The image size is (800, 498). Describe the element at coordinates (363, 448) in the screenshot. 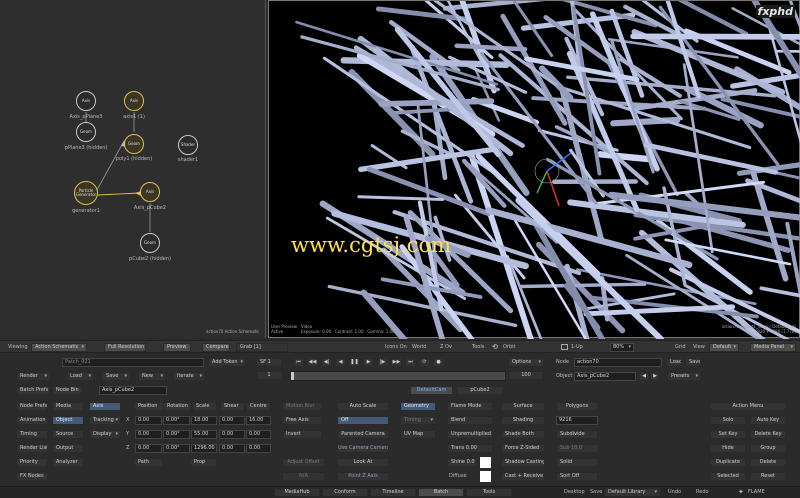

I see `use-camera-button: Use Camera Camera` at that location.